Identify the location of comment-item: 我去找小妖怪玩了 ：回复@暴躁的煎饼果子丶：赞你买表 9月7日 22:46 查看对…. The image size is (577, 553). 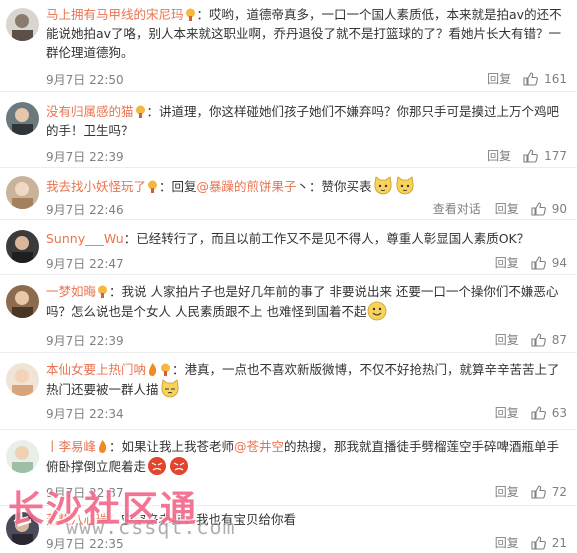
(288, 194).